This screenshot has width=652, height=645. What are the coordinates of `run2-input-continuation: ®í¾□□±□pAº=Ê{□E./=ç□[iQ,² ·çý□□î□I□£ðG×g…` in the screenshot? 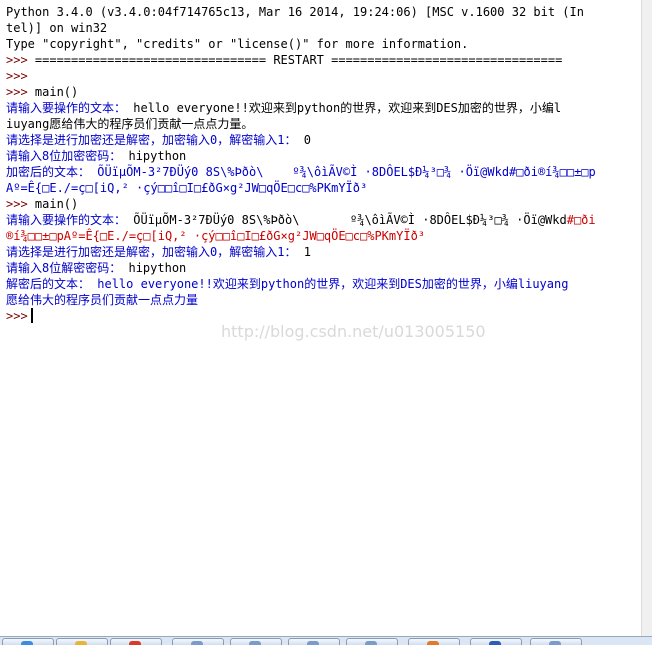 It's located at (216, 236).